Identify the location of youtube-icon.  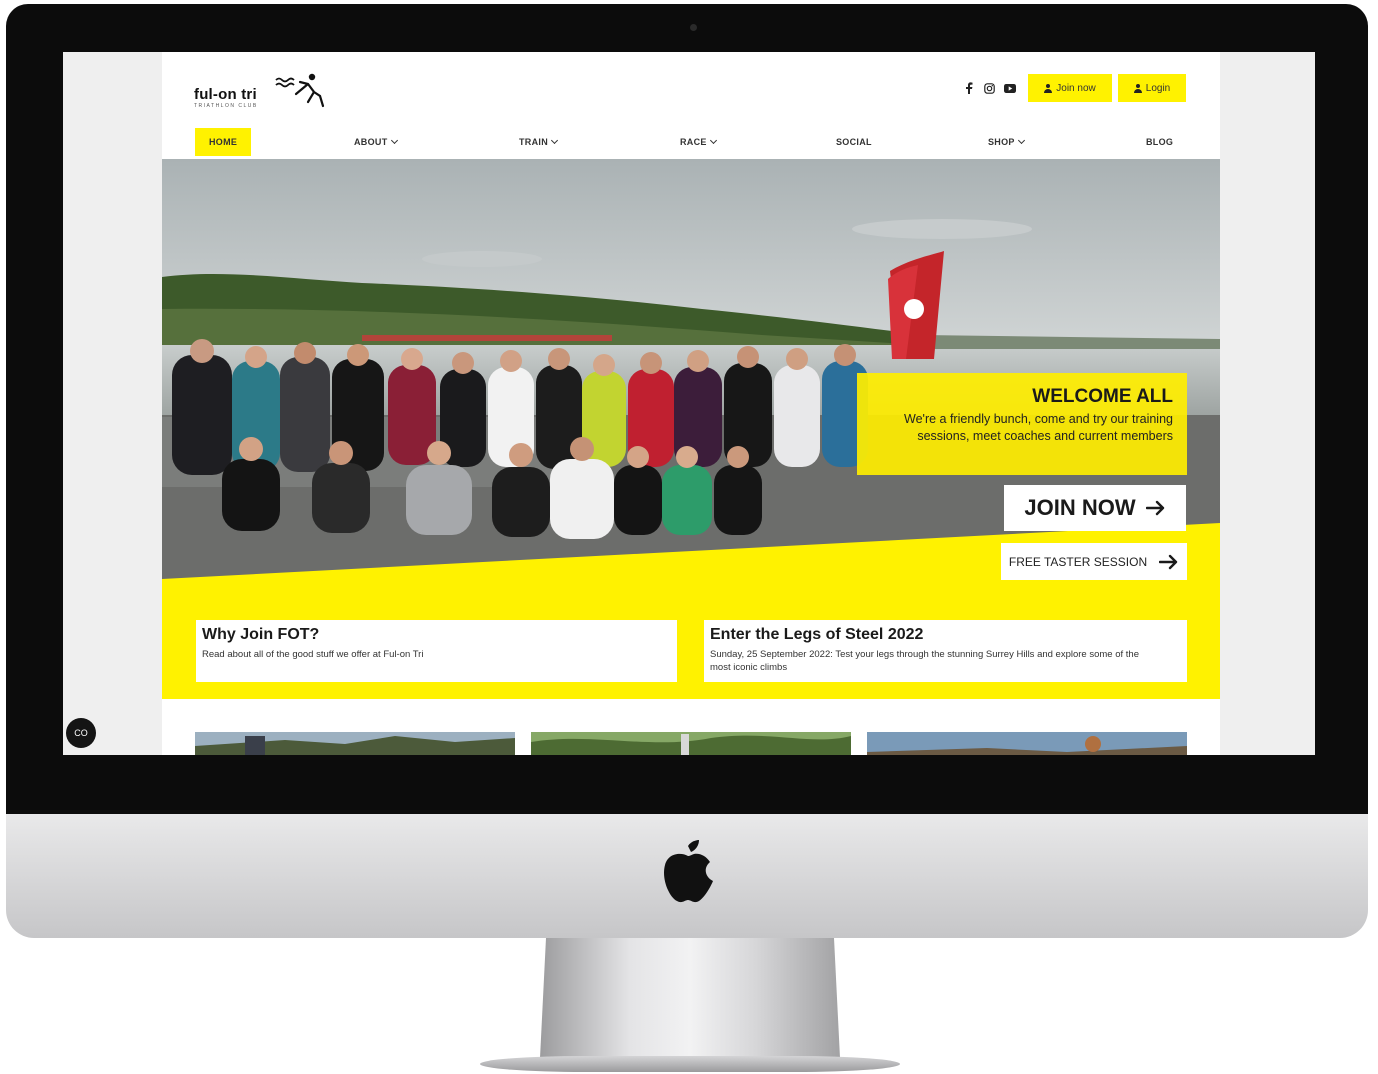
(1010, 88).